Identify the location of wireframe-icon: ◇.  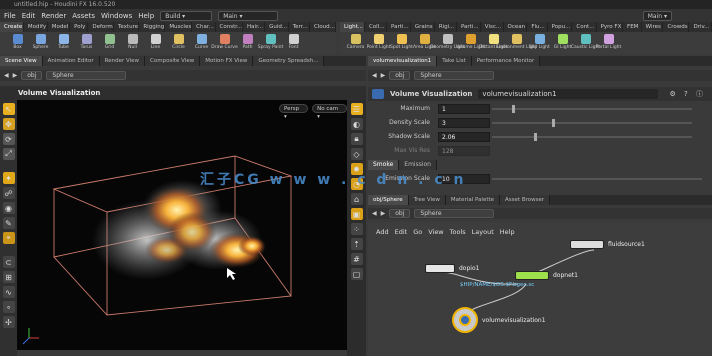
(356, 154).